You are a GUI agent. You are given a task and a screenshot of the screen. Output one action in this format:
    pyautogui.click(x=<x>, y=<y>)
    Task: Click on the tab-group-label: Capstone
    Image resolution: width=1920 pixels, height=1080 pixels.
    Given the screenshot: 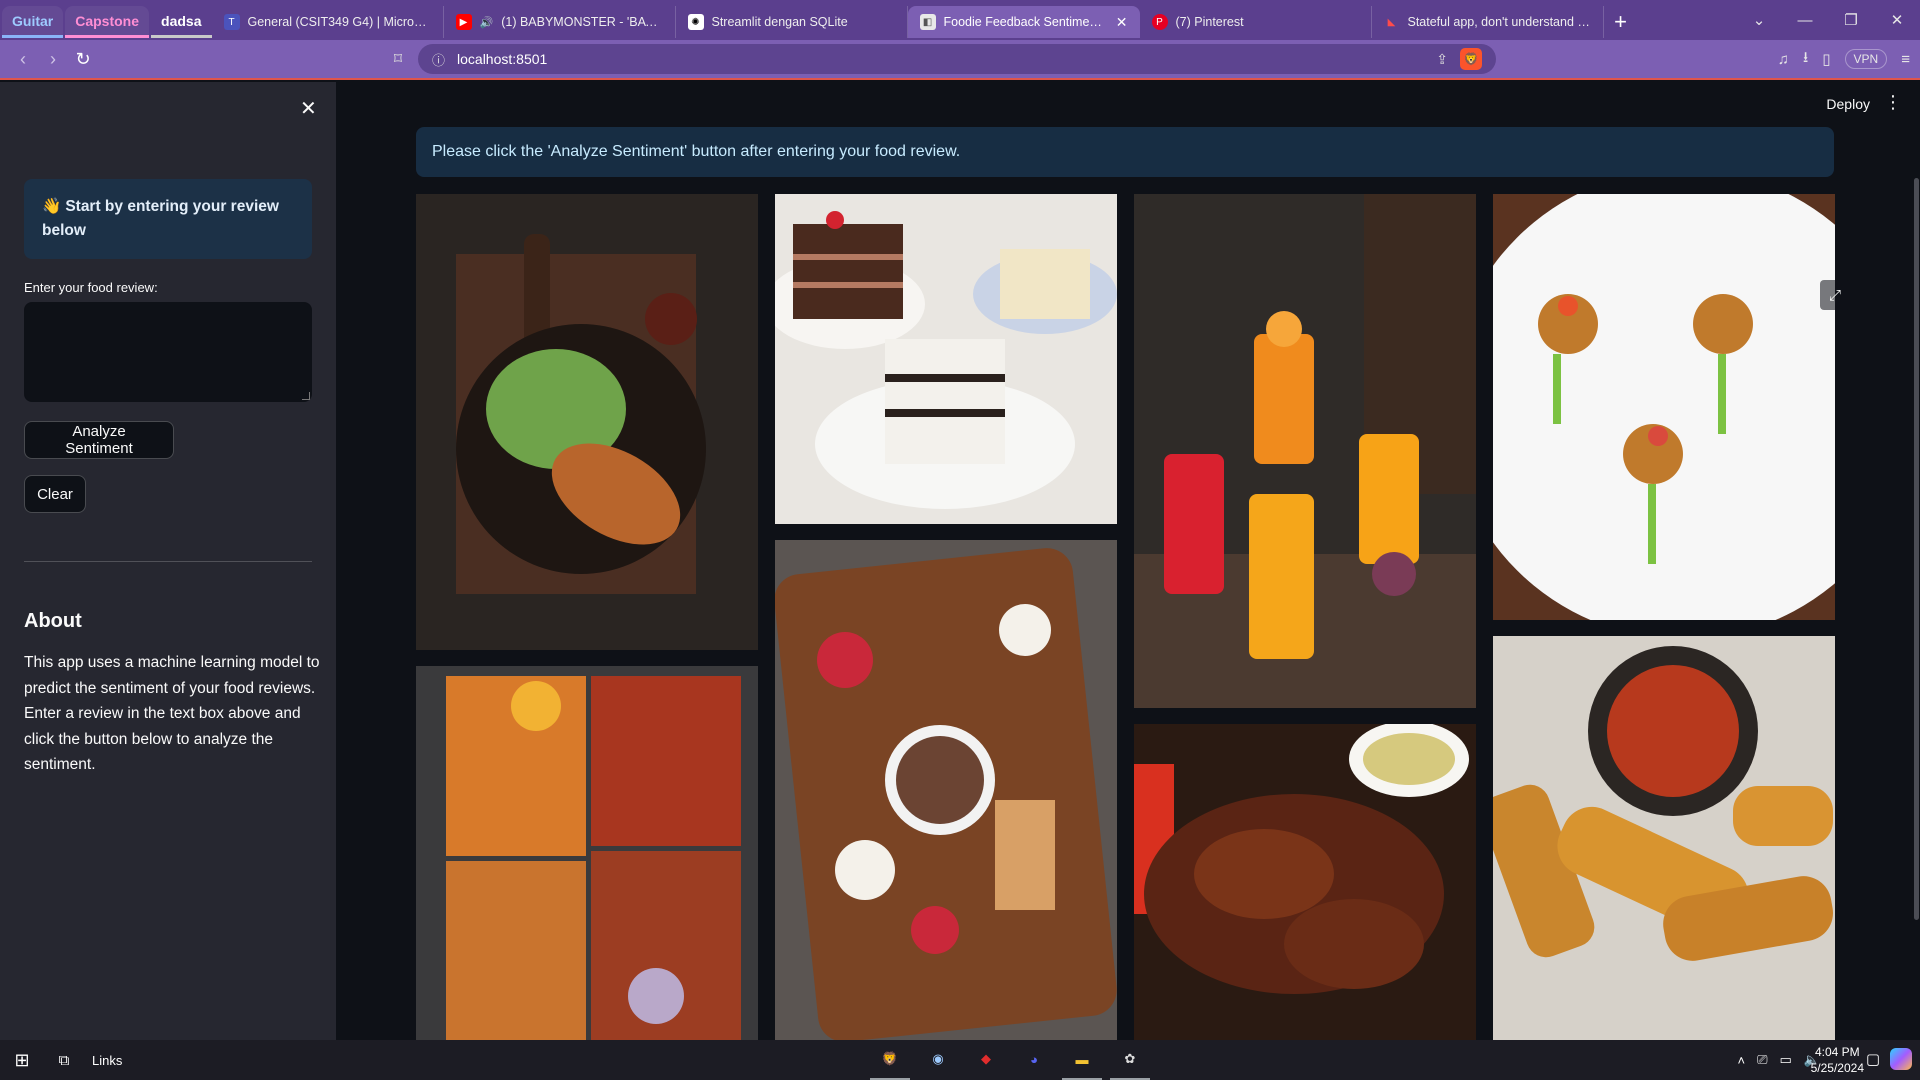 What is the action you would take?
    pyautogui.click(x=107, y=20)
    